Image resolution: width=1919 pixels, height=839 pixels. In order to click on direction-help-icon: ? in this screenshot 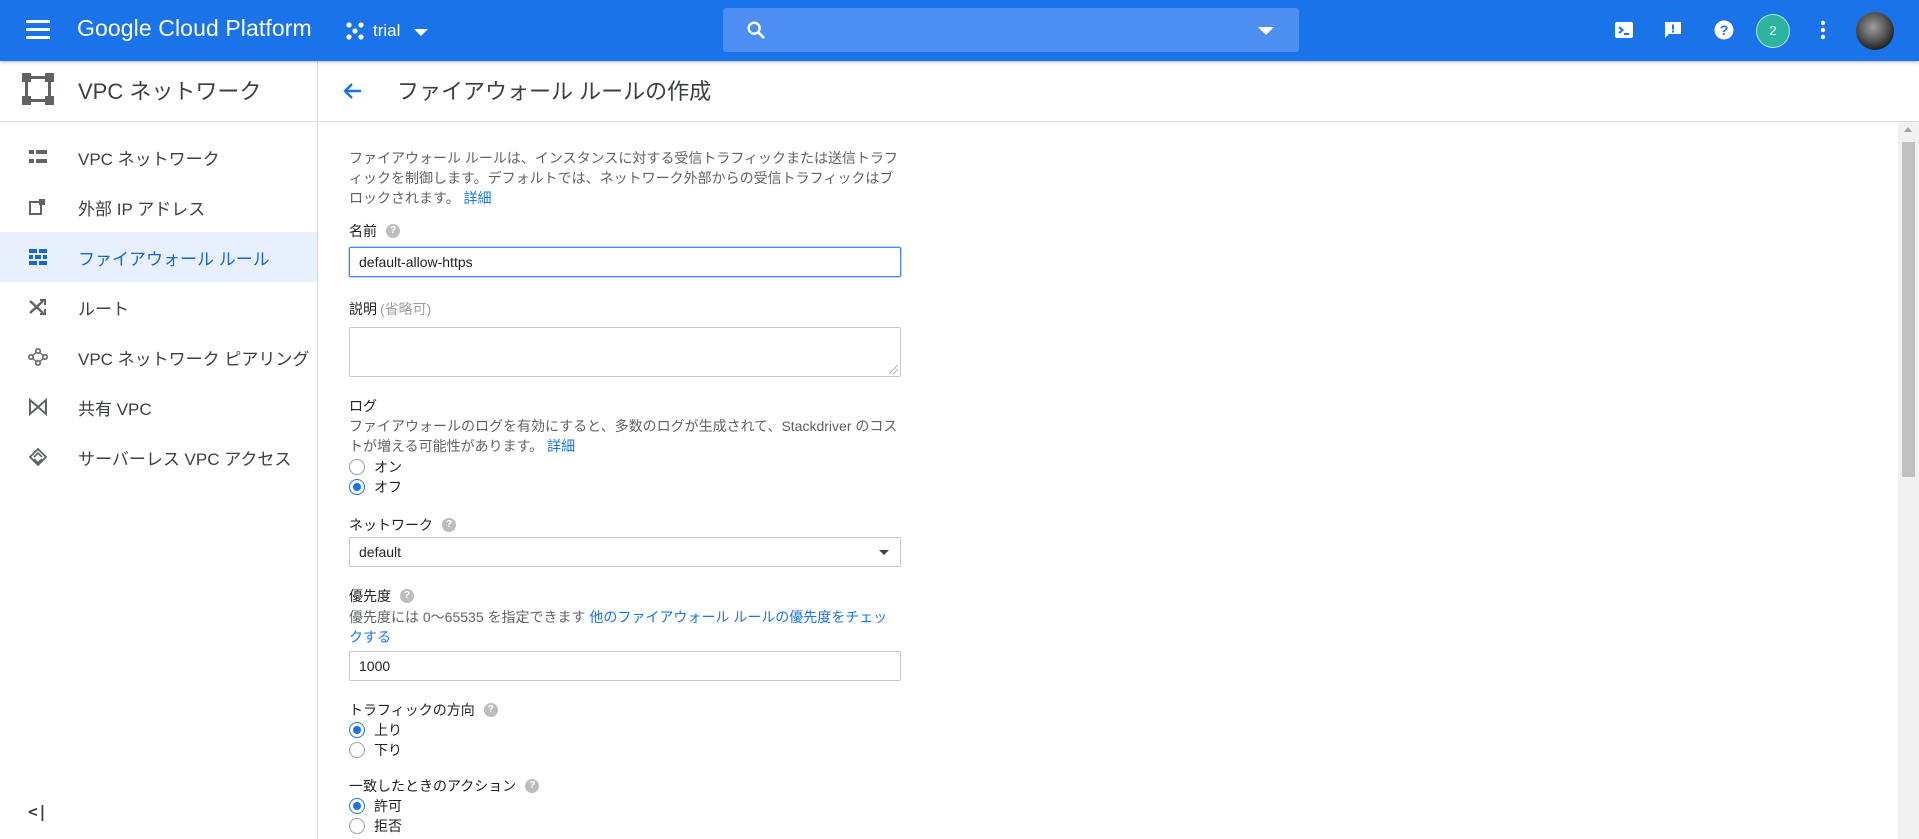, I will do `click(490, 710)`.